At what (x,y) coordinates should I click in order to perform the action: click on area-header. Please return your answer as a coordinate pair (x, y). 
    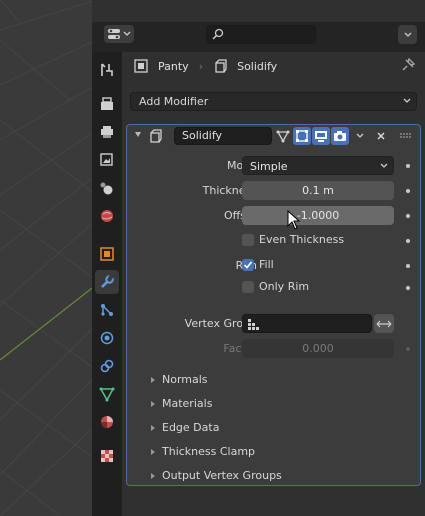
    Looking at the image, I should click on (258, 11).